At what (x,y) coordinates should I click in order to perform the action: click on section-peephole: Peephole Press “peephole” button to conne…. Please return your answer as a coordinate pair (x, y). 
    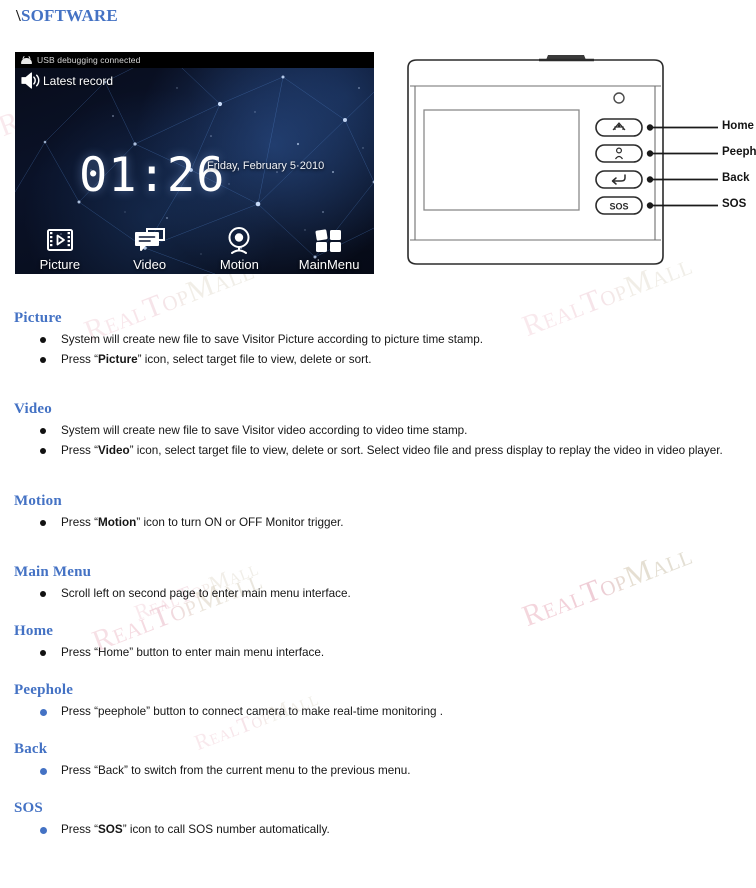
    Looking at the image, I should click on (378, 702).